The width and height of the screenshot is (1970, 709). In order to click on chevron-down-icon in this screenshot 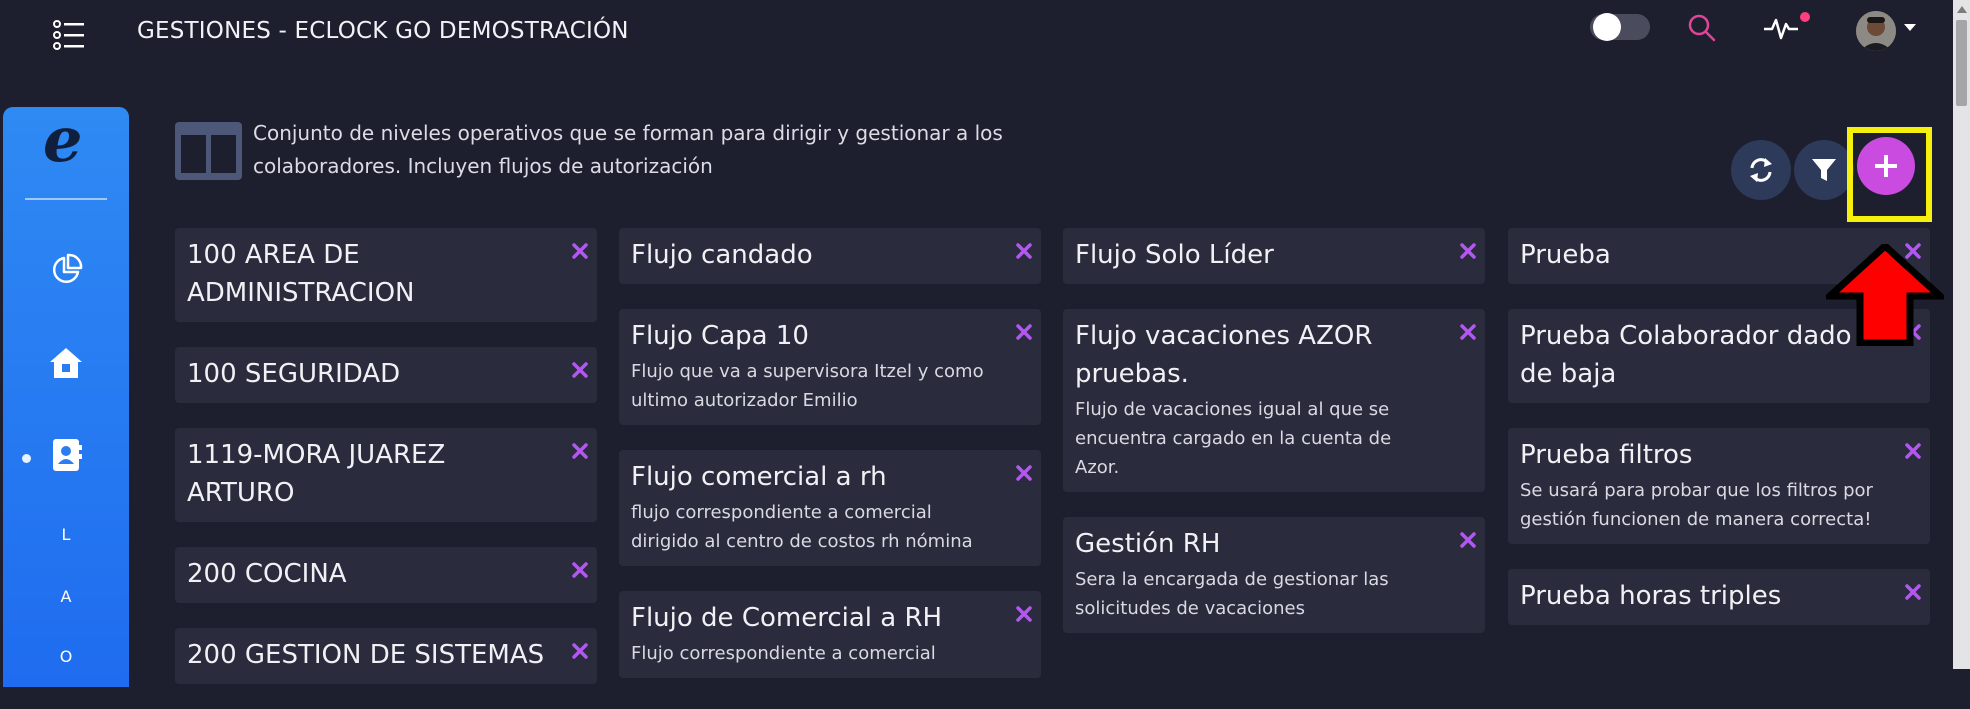, I will do `click(1910, 27)`.